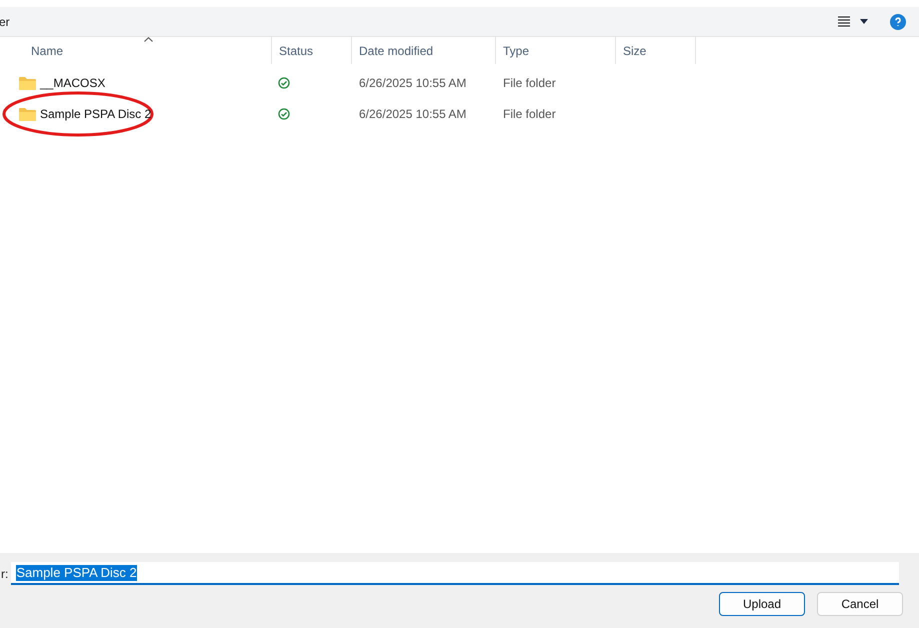 This screenshot has height=628, width=919. Describe the element at coordinates (455, 573) in the screenshot. I see `file-name-field: Sample PSPA Disc 2` at that location.